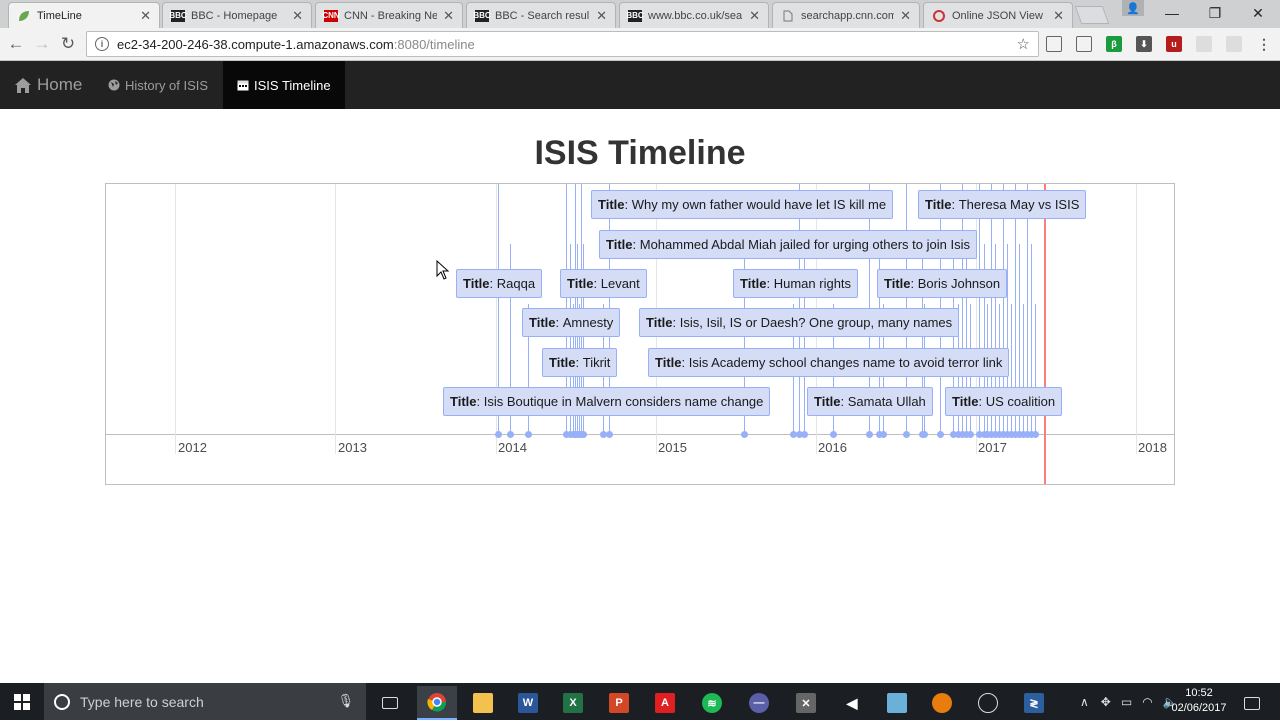 The height and width of the screenshot is (720, 1280). I want to click on cast-icon, so click(1054, 44).